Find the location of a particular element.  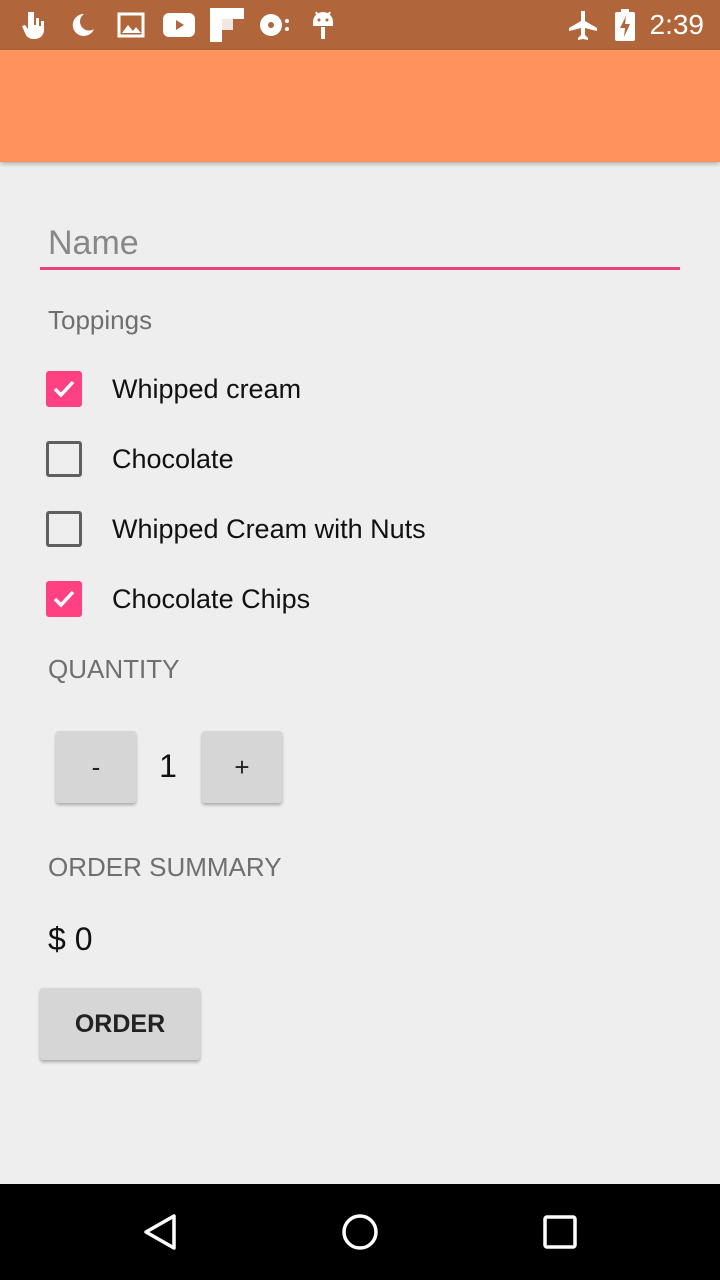

topping-label: Whipped Cream with Nuts is located at coordinates (269, 528).